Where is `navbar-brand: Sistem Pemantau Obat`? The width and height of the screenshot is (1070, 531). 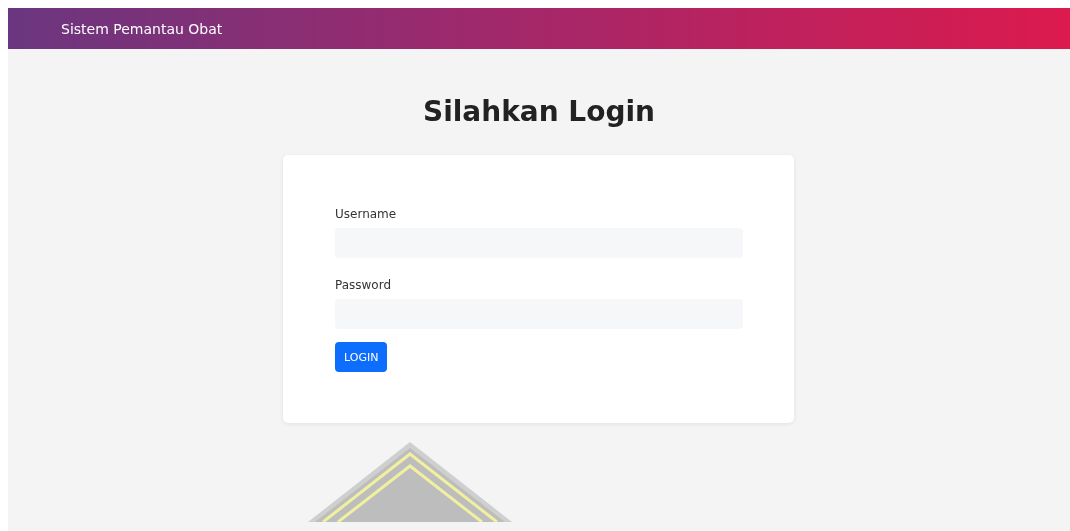 navbar-brand: Sistem Pemantau Obat is located at coordinates (142, 28).